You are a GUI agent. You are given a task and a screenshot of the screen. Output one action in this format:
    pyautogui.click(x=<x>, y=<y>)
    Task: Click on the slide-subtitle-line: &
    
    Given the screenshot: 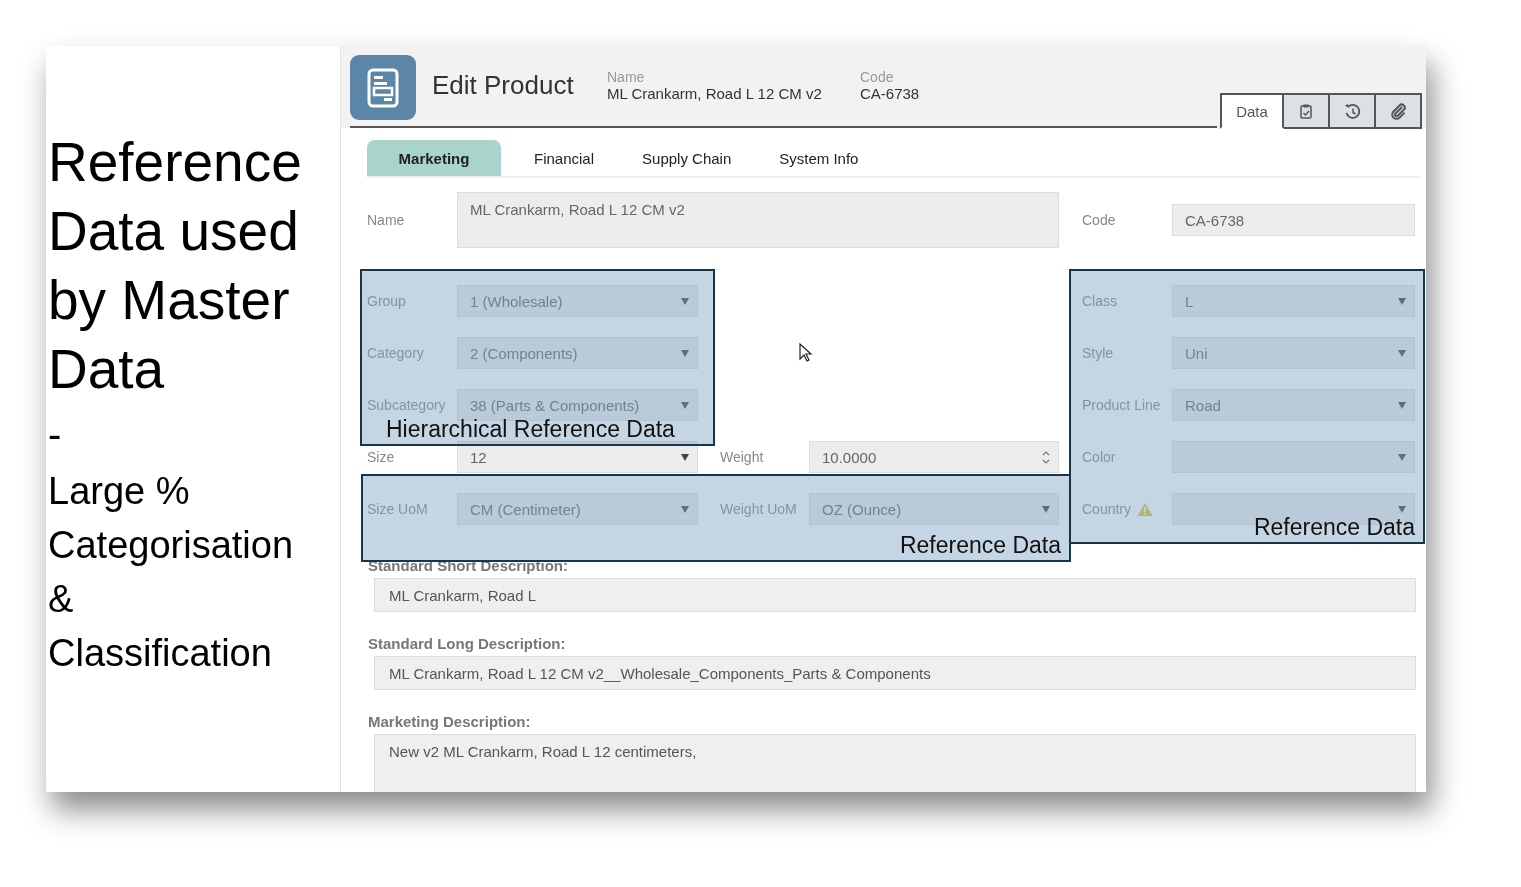 What is the action you would take?
    pyautogui.click(x=61, y=599)
    